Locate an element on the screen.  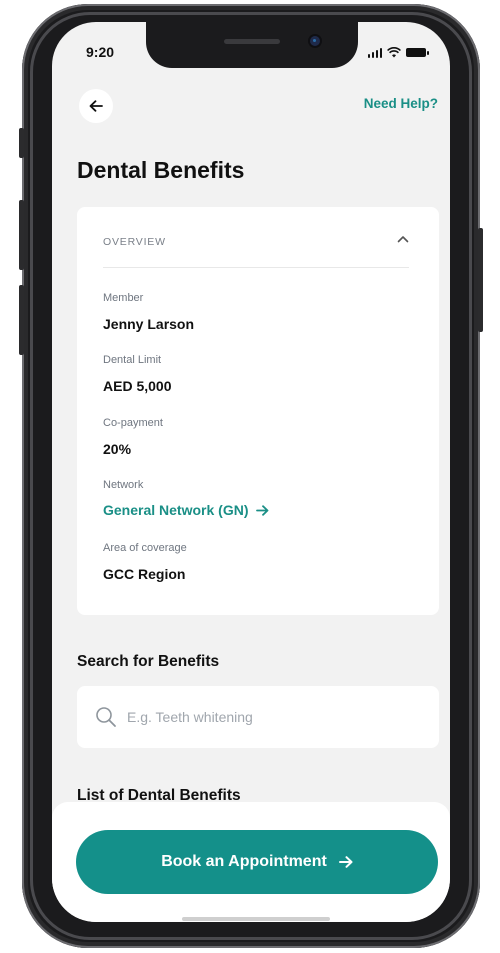
chevron-up-icon is located at coordinates (403, 239).